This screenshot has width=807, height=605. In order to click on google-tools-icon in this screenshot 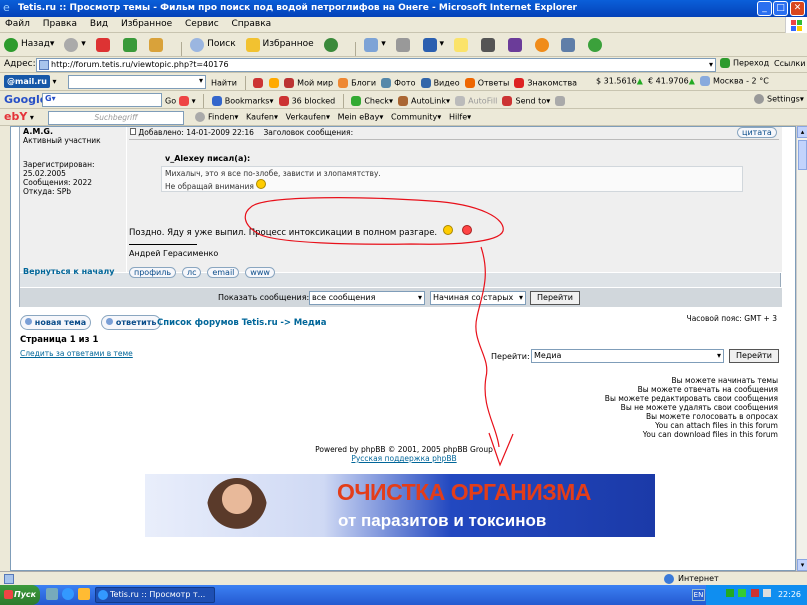, I will do `click(183, 101)`.